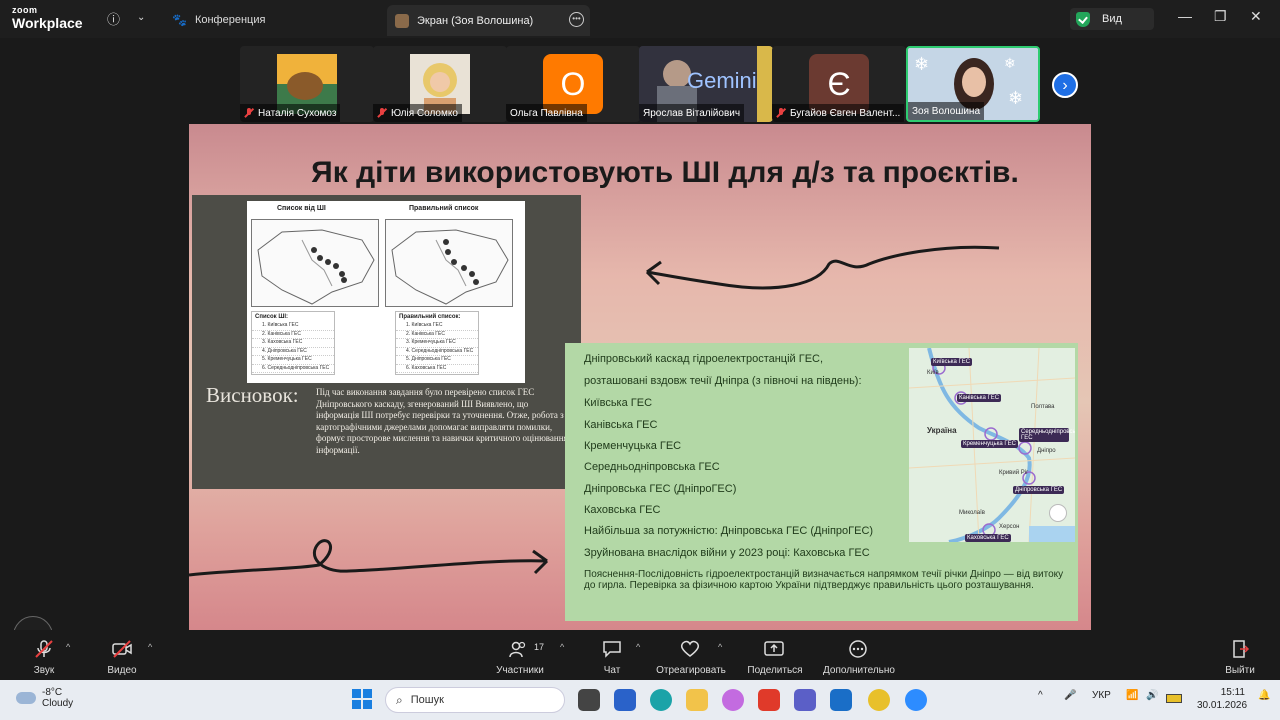 The width and height of the screenshot is (1280, 720). I want to click on store-icon, so click(625, 700).